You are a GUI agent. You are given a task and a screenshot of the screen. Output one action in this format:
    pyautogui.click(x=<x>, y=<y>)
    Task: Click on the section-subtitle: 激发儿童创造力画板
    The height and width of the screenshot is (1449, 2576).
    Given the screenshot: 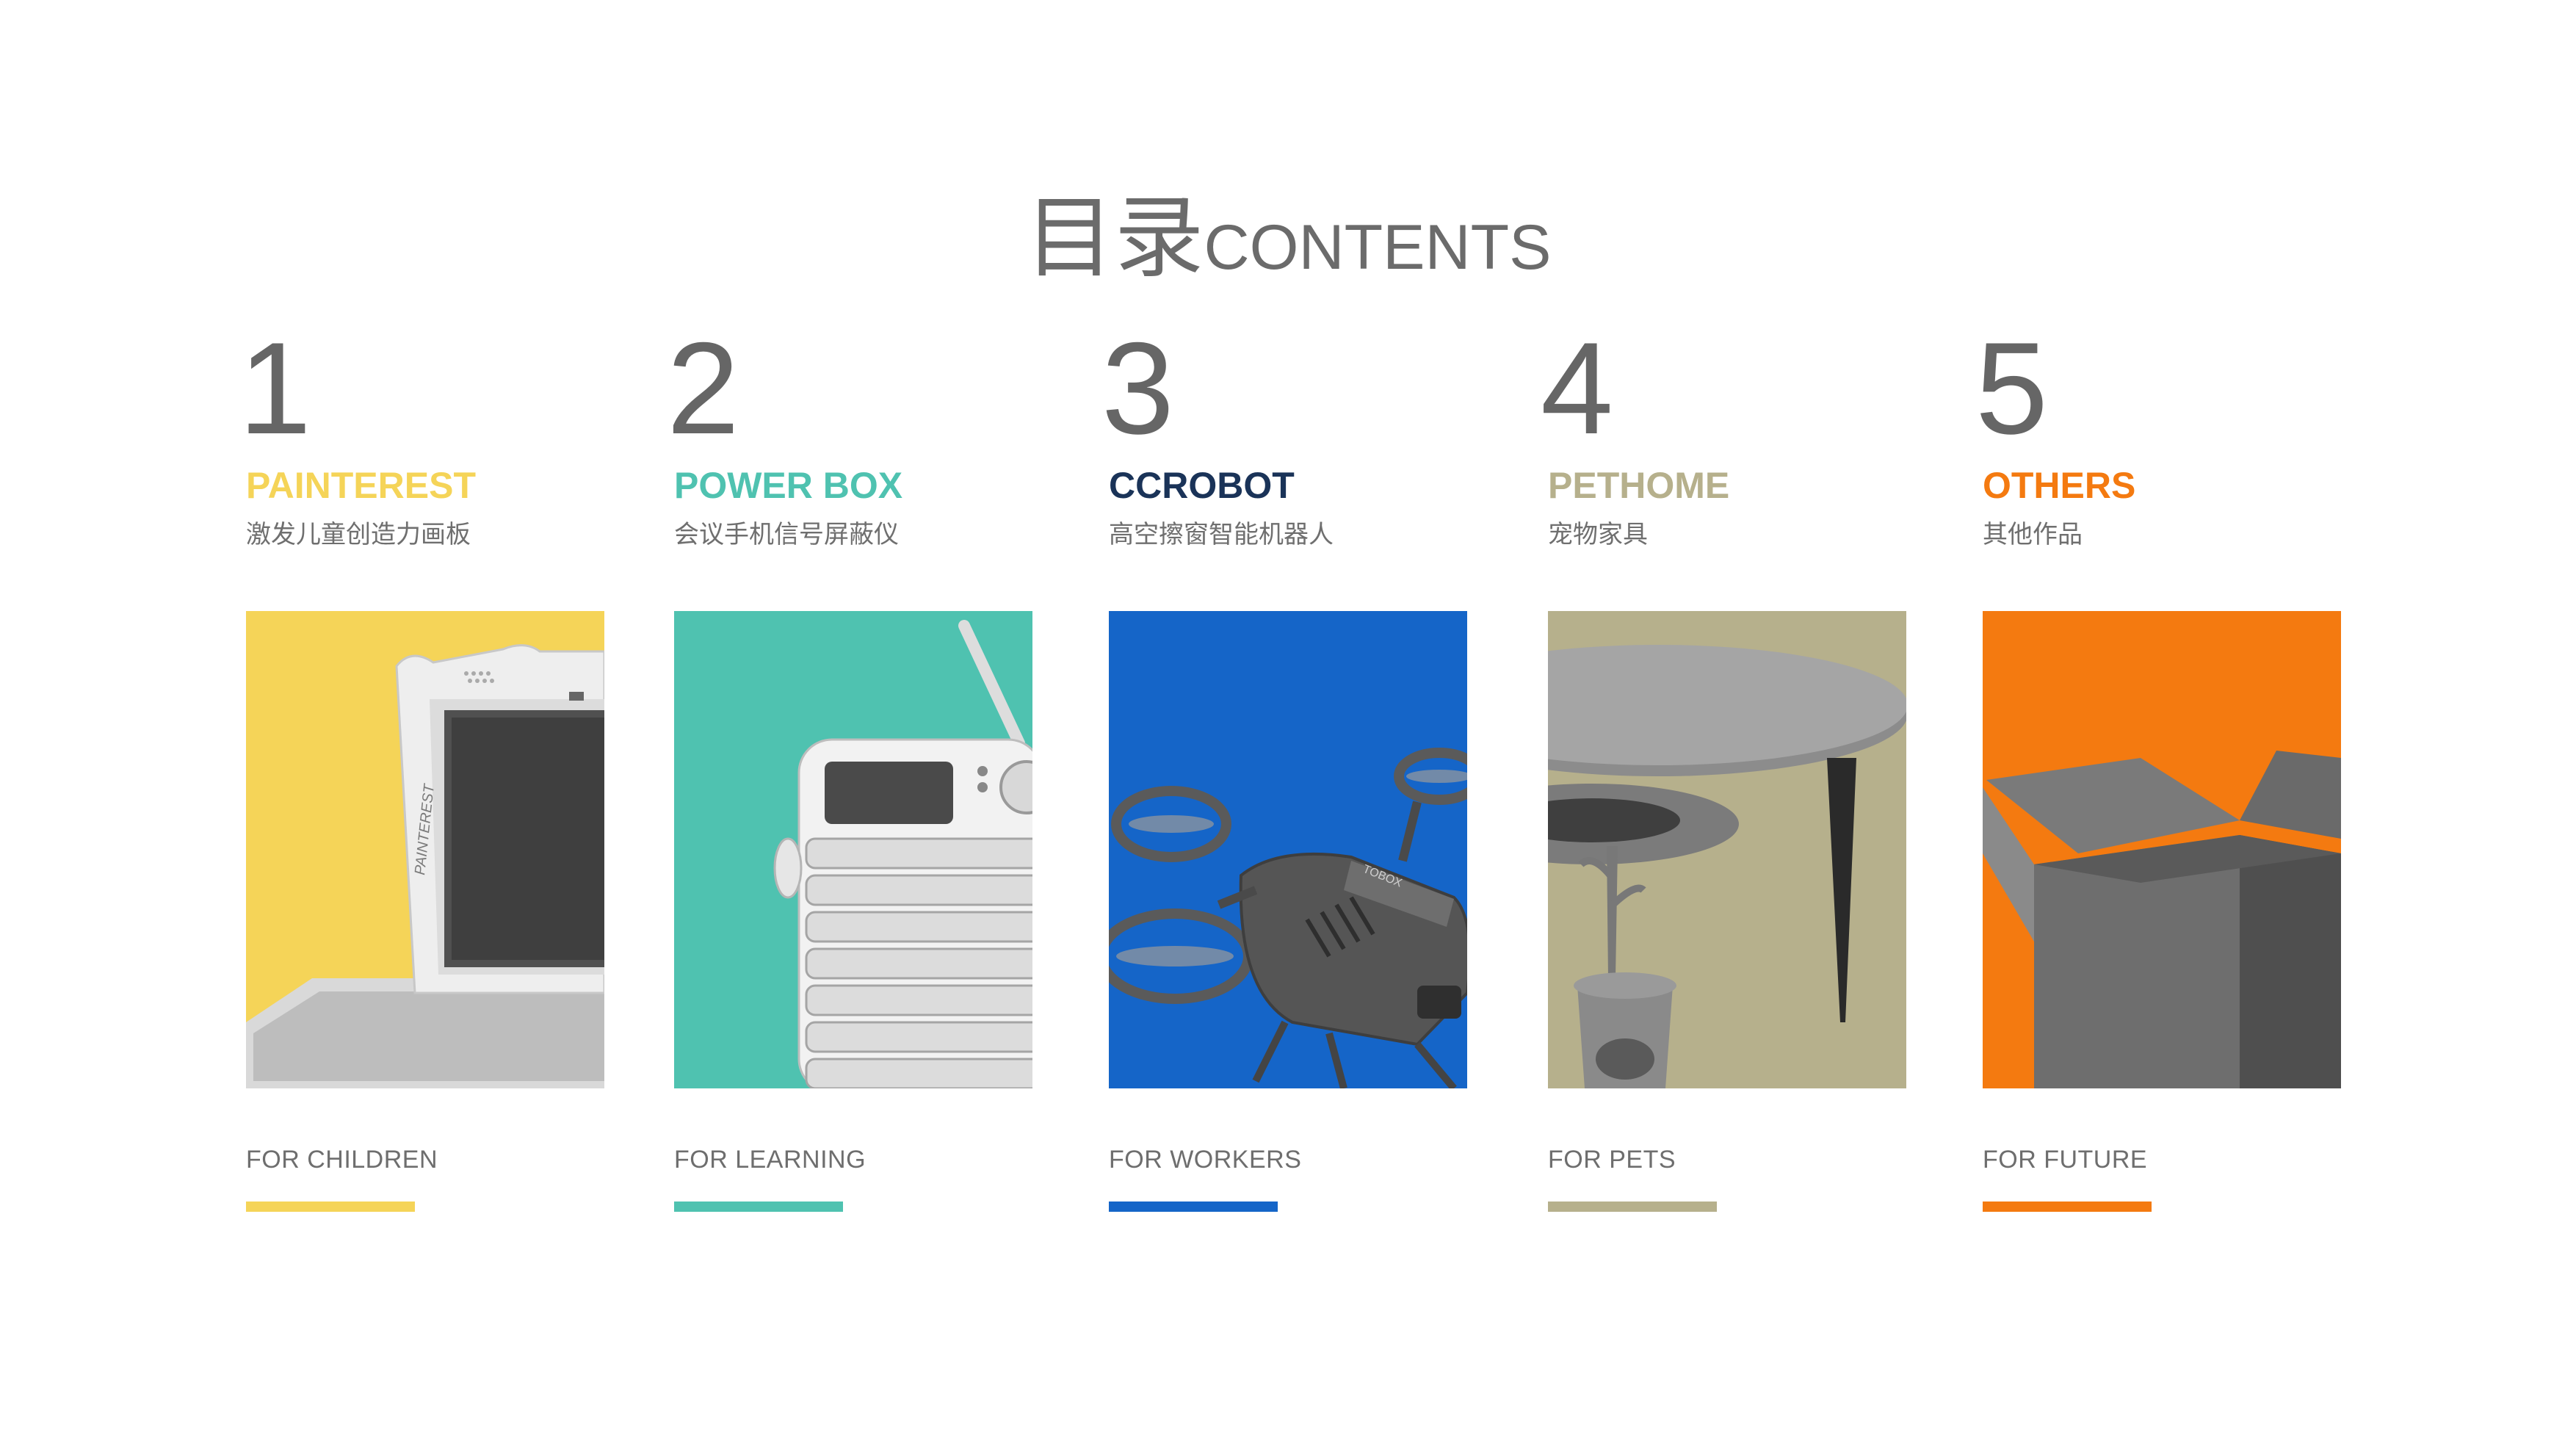 What is the action you would take?
    pyautogui.click(x=358, y=534)
    